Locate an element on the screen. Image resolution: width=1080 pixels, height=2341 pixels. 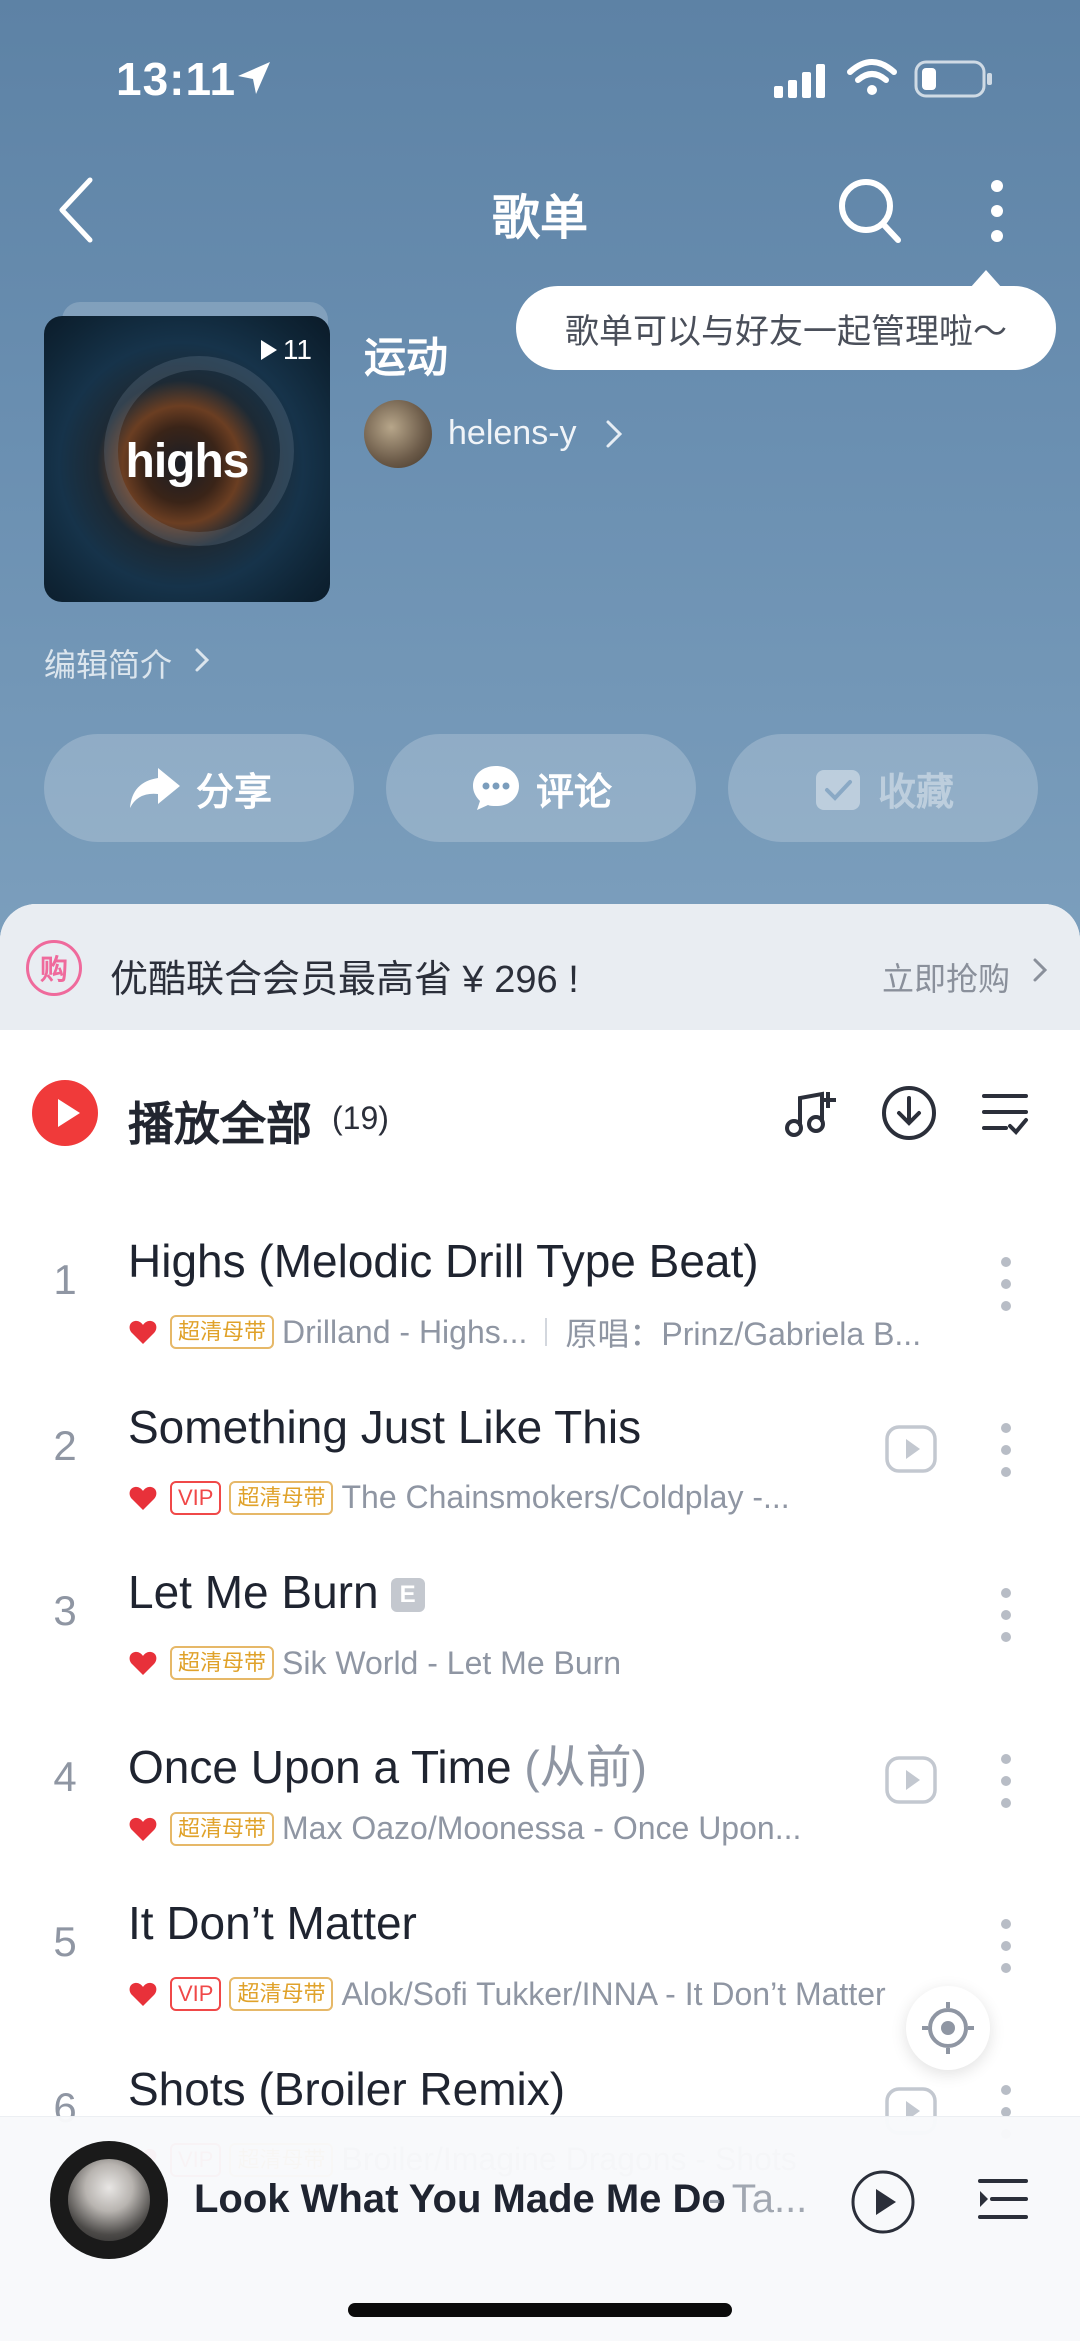
play-count: 11 is located at coordinates (286, 350).